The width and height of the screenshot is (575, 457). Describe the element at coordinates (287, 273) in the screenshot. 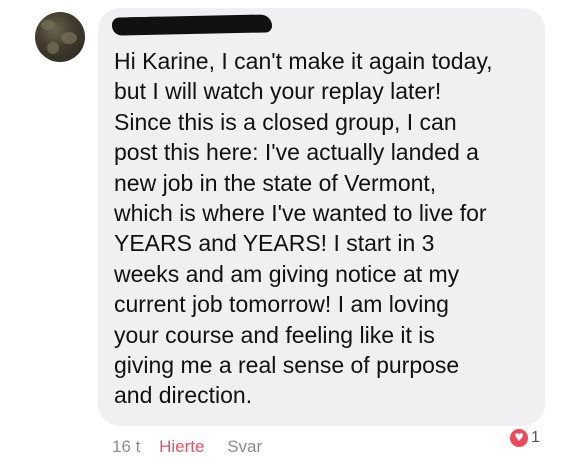

I see `comment-text-line: weeks and am giving notice at my` at that location.